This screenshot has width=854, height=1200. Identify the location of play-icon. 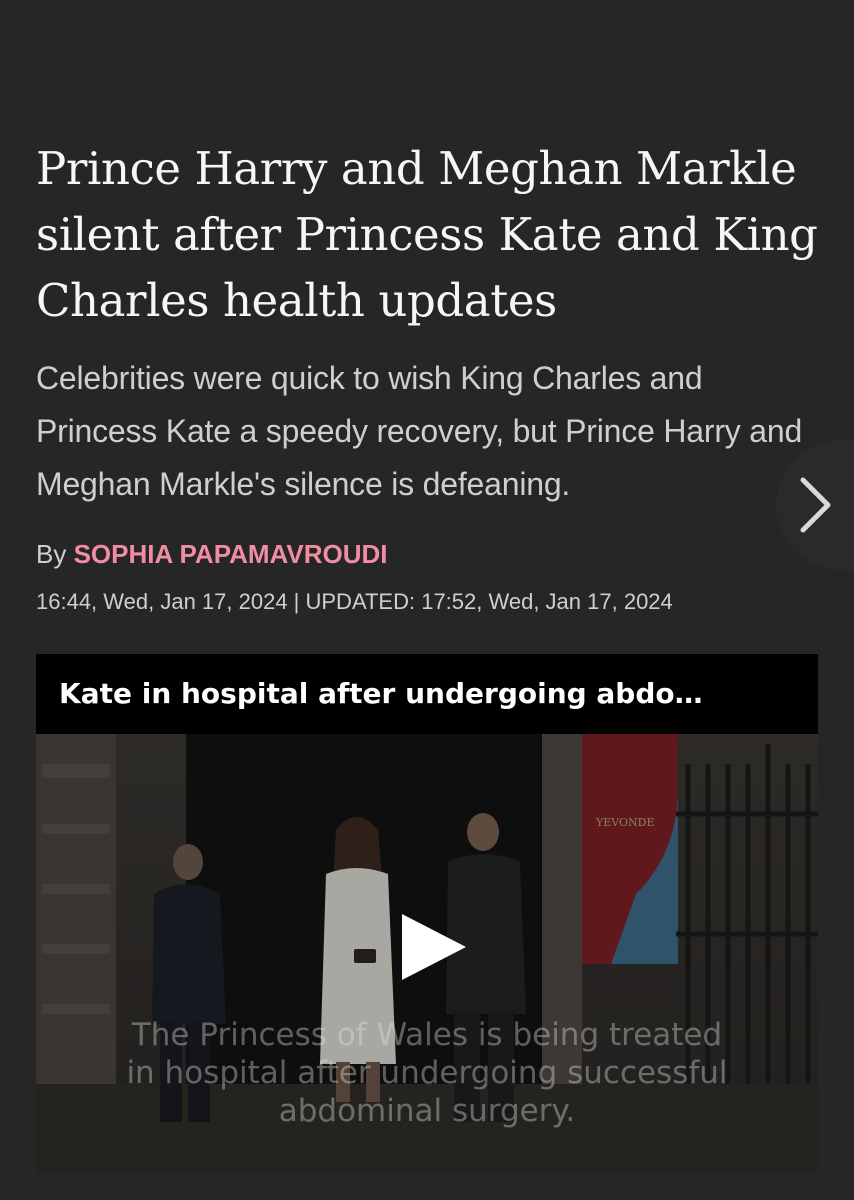
(434, 947).